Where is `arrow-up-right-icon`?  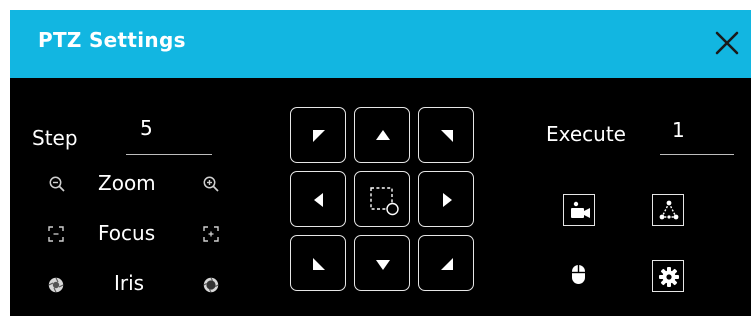
arrow-up-right-icon is located at coordinates (447, 136).